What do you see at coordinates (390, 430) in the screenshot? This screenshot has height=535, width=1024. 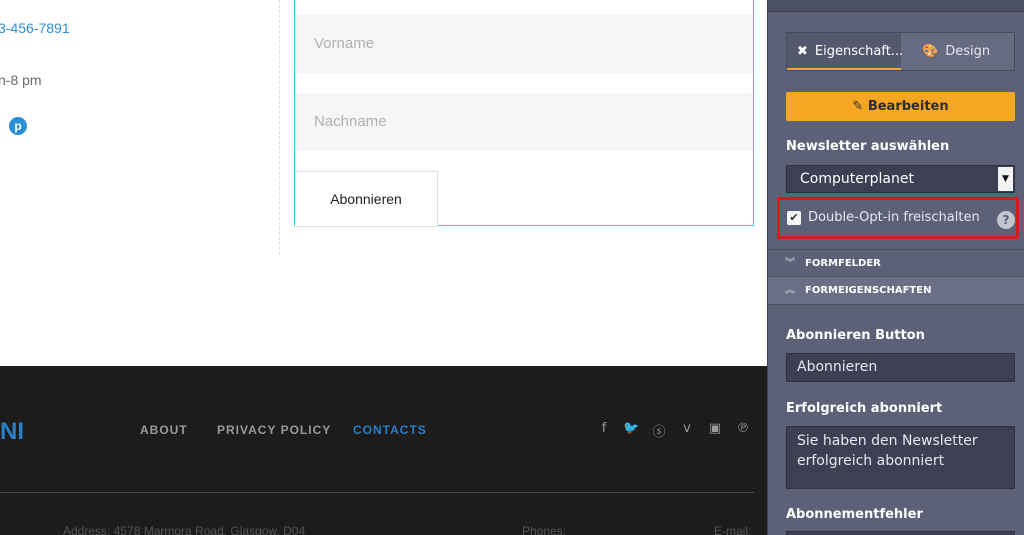 I see `footer-nav-contacts: CONTACTS` at bounding box center [390, 430].